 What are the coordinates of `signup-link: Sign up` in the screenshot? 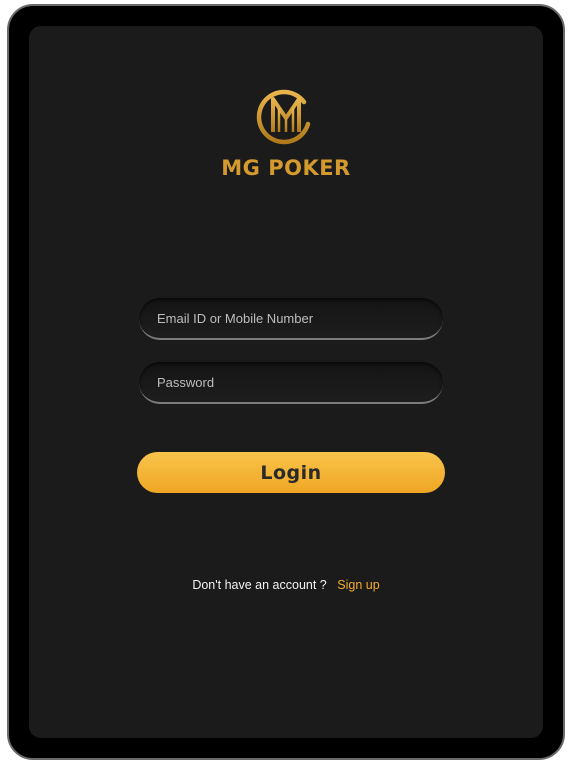 It's located at (358, 585).